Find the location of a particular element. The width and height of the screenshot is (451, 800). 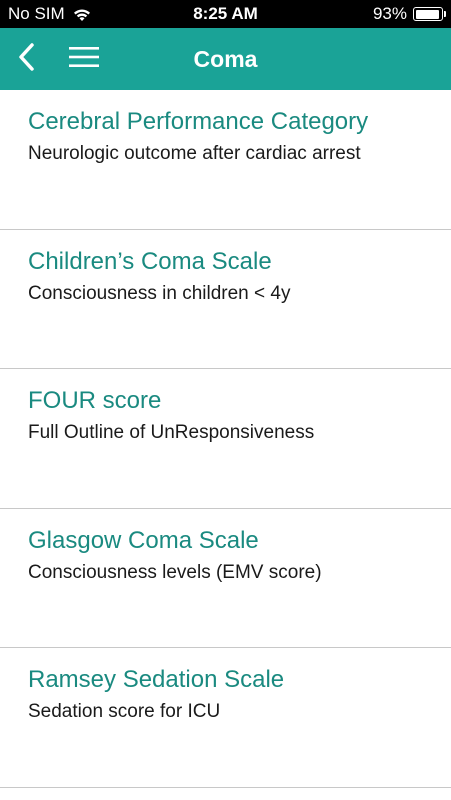

battery-fill is located at coordinates (427, 14).